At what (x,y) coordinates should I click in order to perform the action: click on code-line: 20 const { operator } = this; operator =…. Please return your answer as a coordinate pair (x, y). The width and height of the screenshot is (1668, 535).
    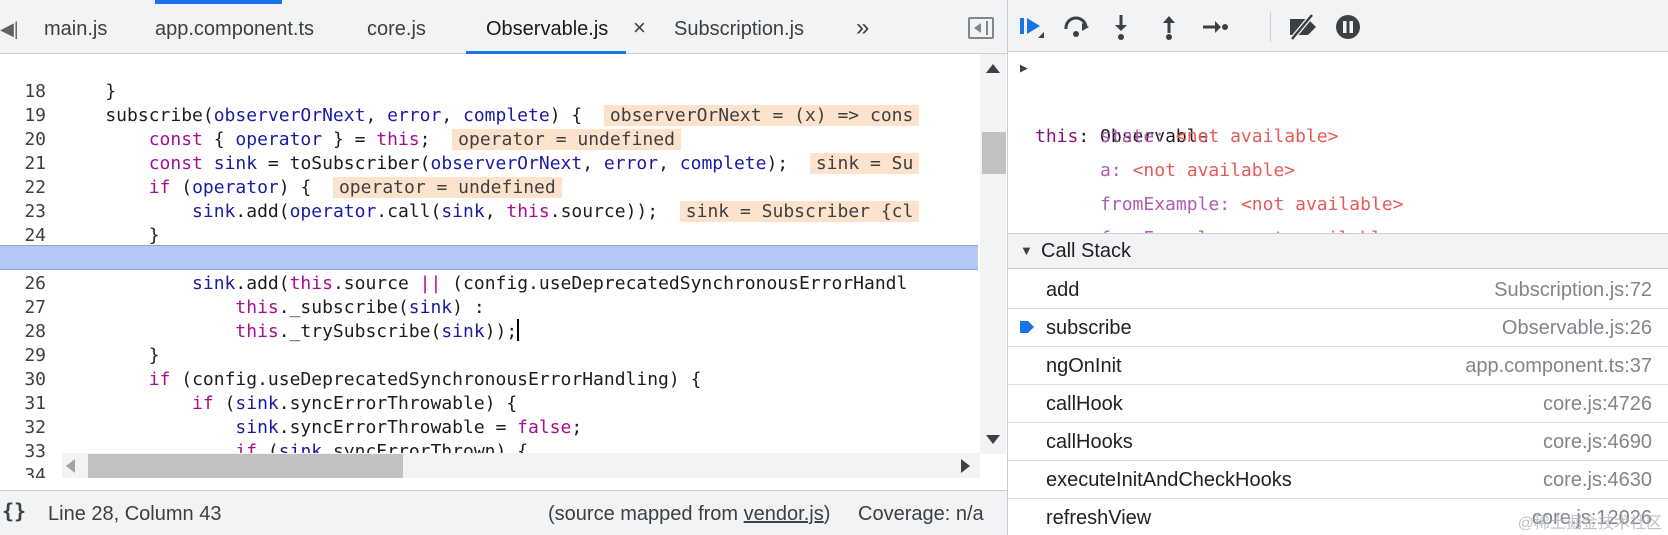
    Looking at the image, I should click on (489, 126).